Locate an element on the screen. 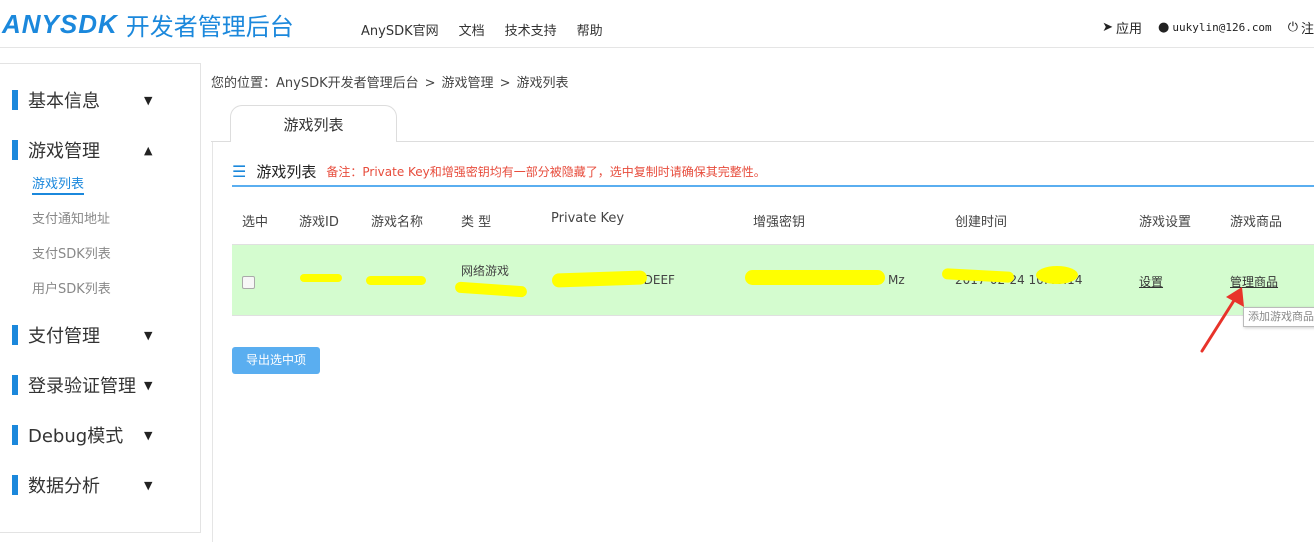  apps-link: ➤ 应用 is located at coordinates (1122, 27).